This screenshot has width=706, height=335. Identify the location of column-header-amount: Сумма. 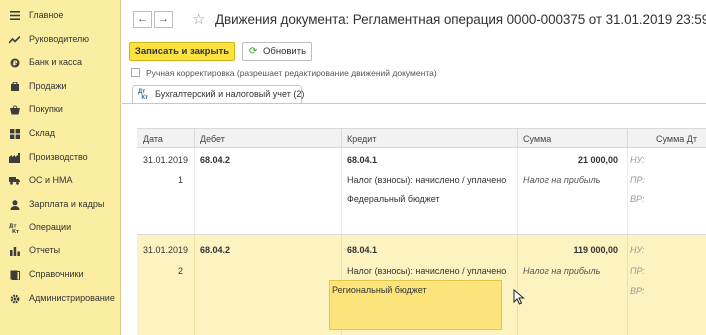
(537, 139).